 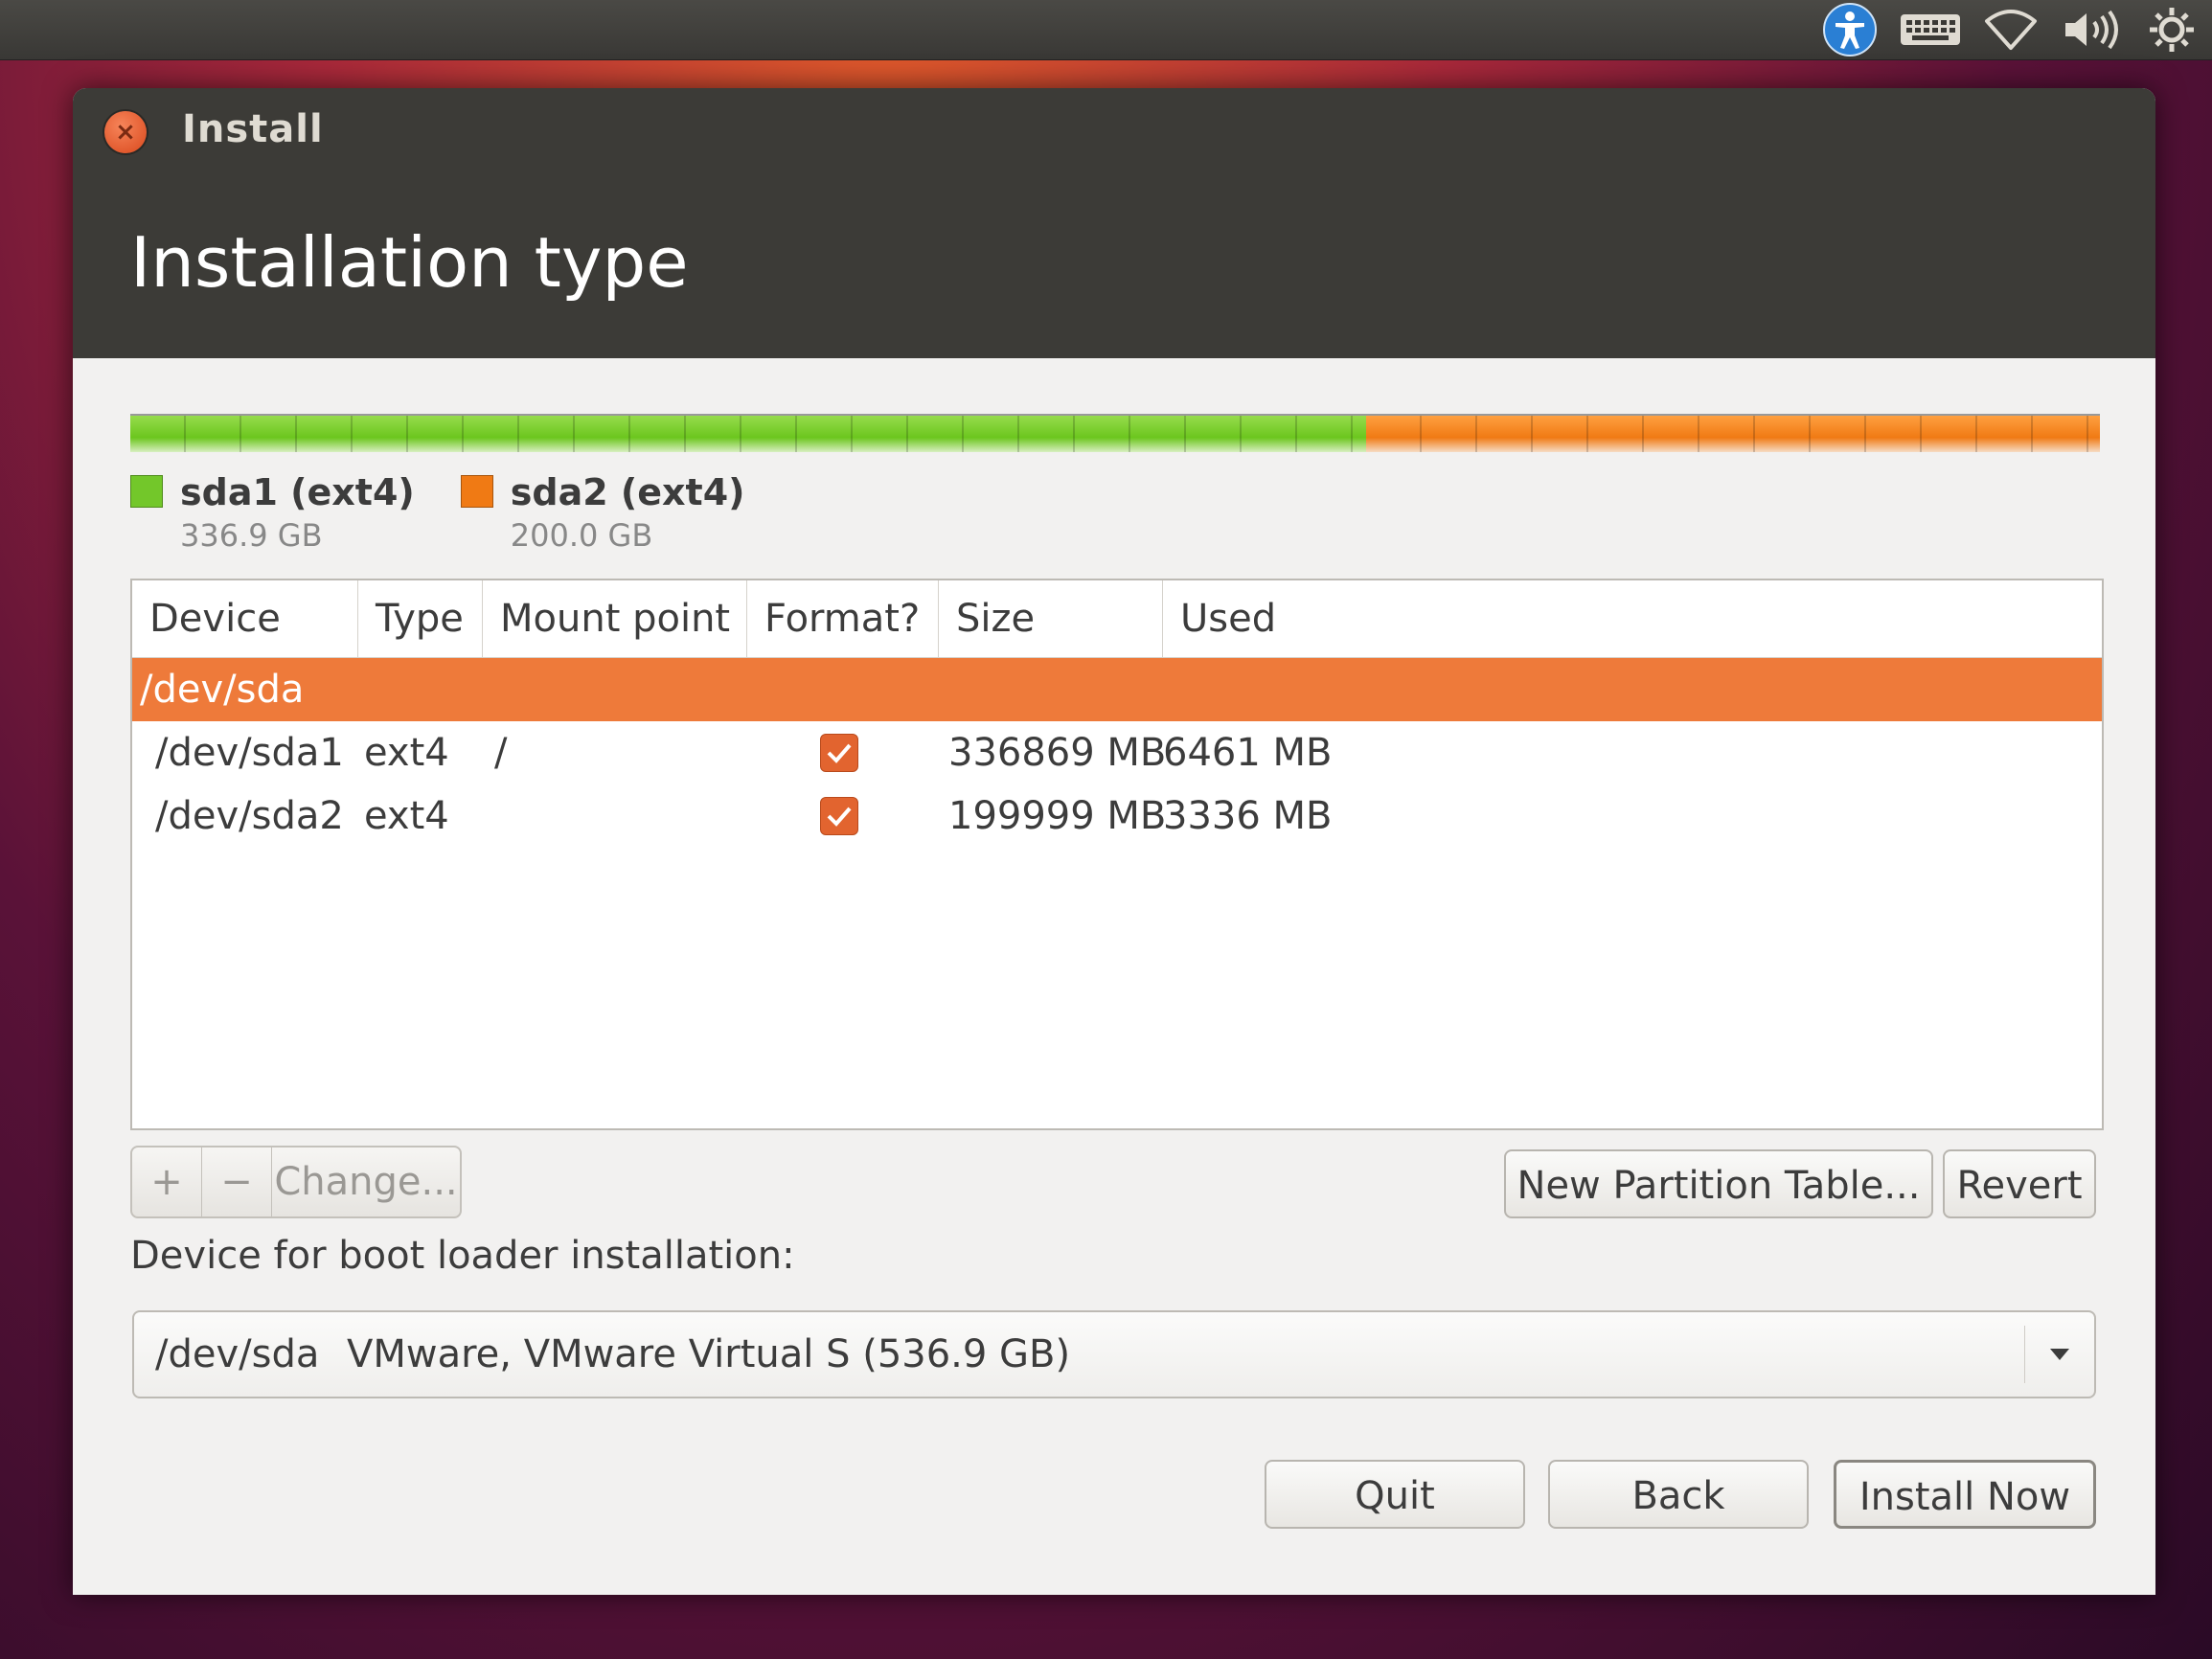 I want to click on settings-icon, so click(x=2172, y=29).